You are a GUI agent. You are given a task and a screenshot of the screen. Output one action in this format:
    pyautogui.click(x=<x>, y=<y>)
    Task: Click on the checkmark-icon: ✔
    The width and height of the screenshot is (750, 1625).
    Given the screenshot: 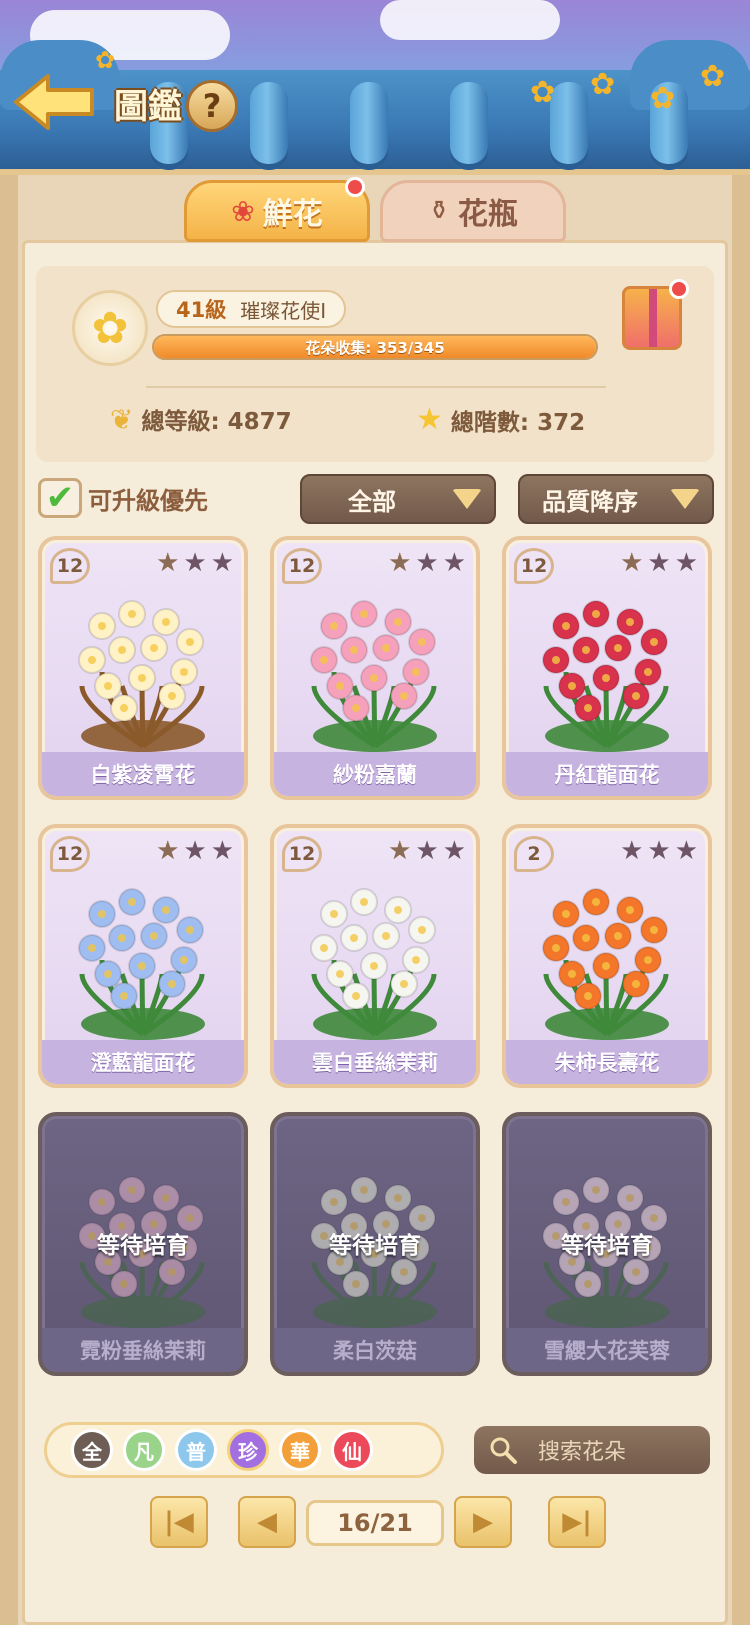 What is the action you would take?
    pyautogui.click(x=60, y=498)
    